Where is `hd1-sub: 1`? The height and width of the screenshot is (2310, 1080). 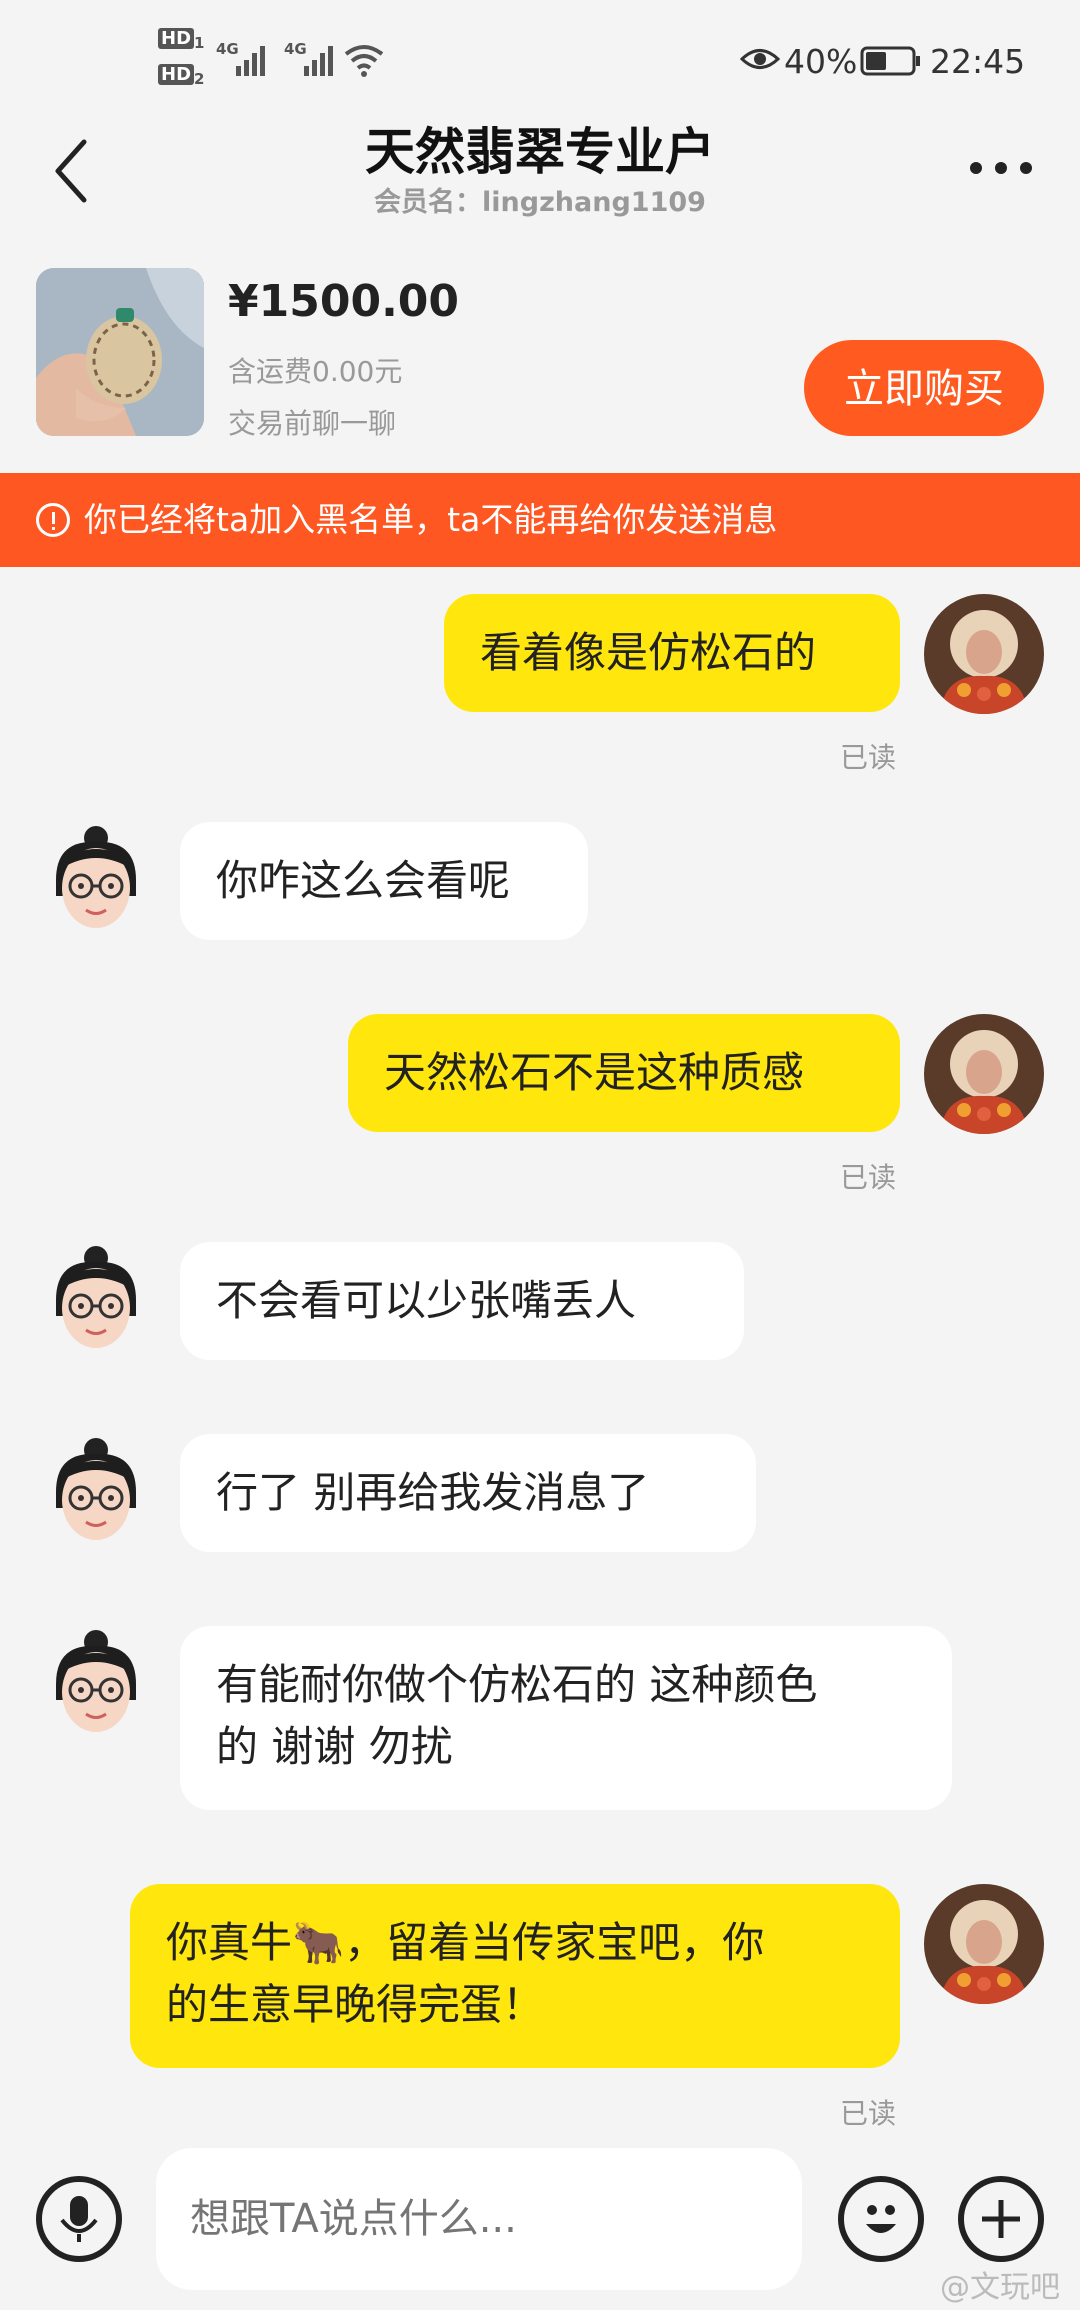
hd1-sub: 1 is located at coordinates (199, 43).